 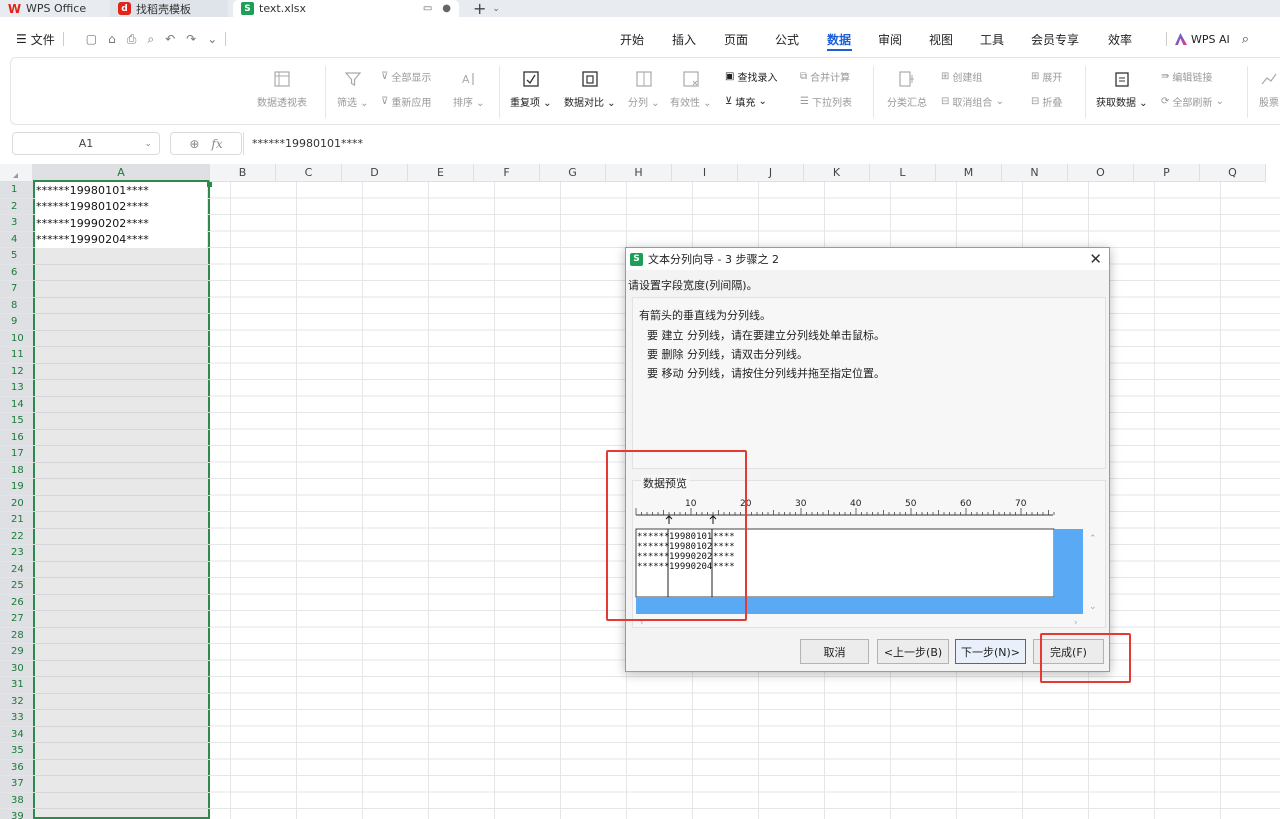 What do you see at coordinates (16, 223) in the screenshot?
I see `row-header: 3` at bounding box center [16, 223].